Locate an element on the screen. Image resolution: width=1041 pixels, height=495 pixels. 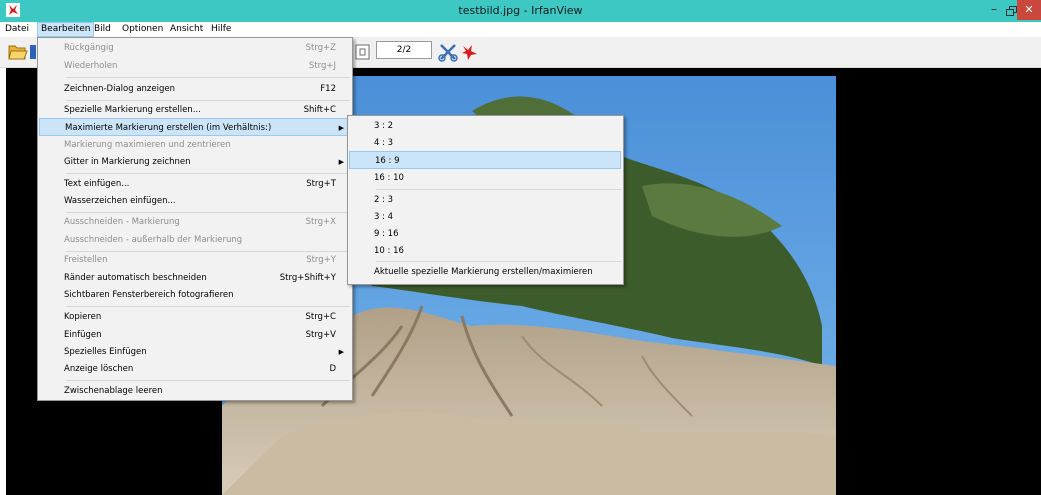
ratio-item-10-16: 10 : 16 is located at coordinates (485, 251).